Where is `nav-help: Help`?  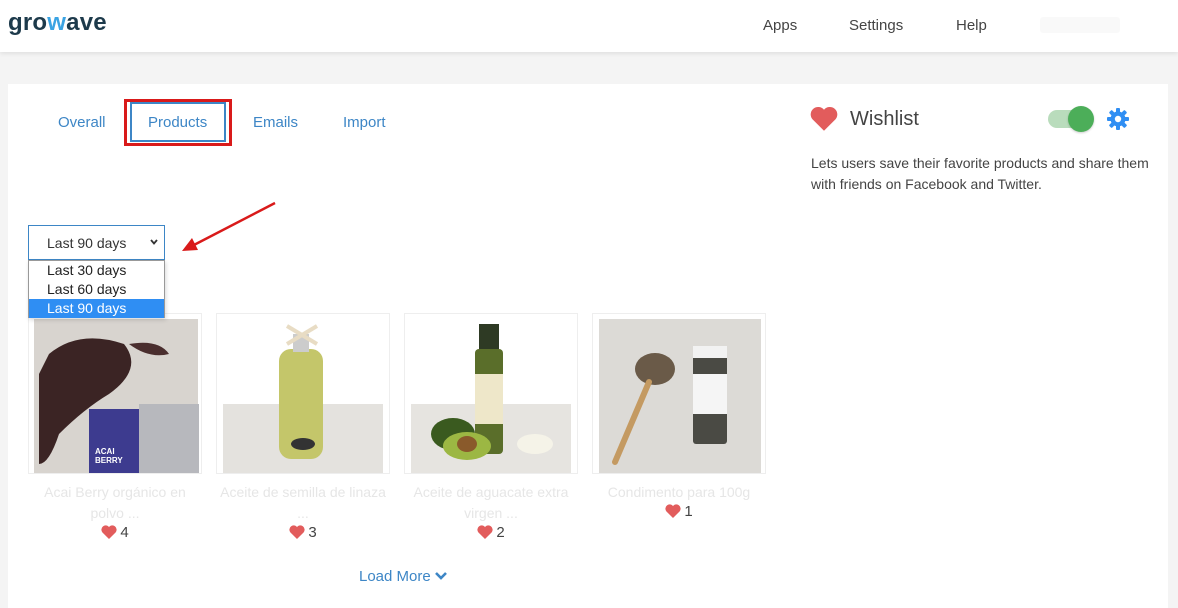 nav-help: Help is located at coordinates (971, 25).